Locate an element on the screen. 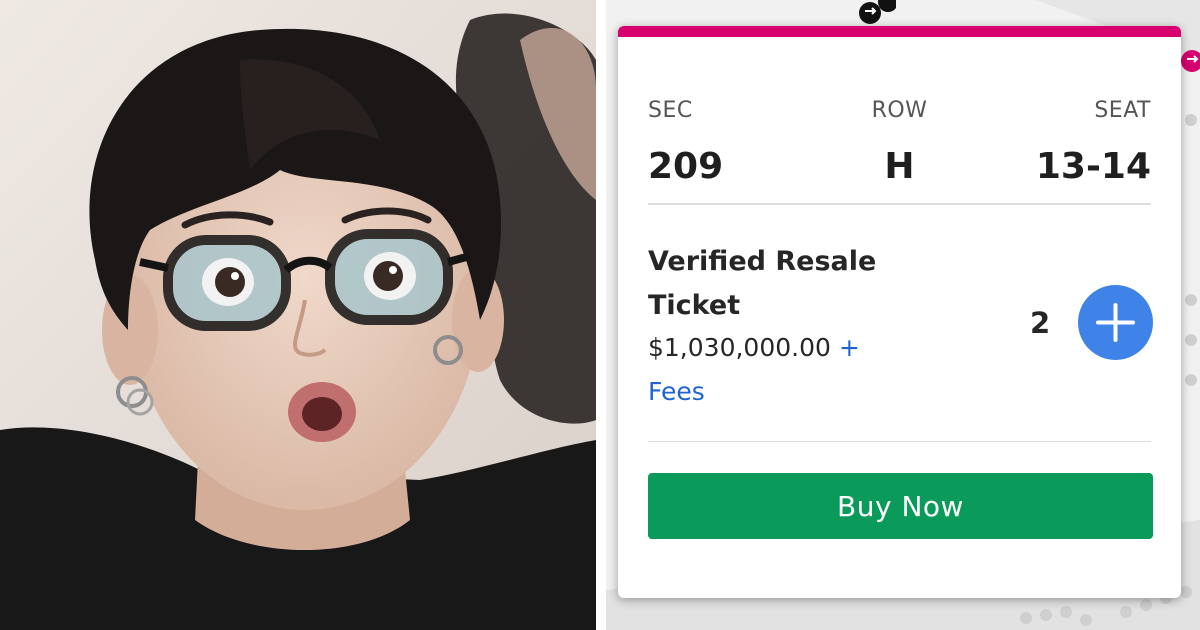 This screenshot has height=630, width=1200. add-ticket-button is located at coordinates (1115, 322).